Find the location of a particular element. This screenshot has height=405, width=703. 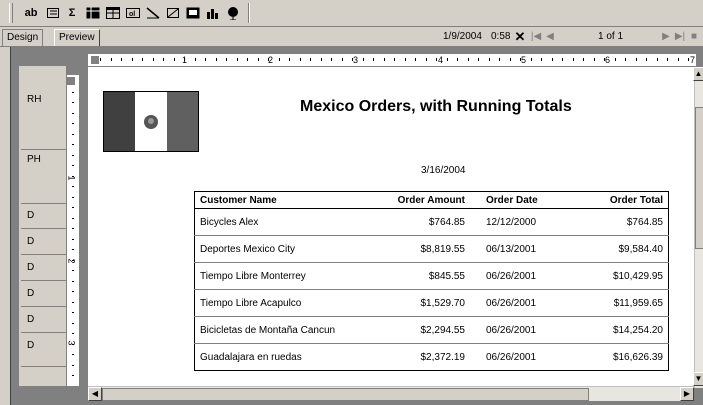

svg-text: ol is located at coordinates (132, 14).